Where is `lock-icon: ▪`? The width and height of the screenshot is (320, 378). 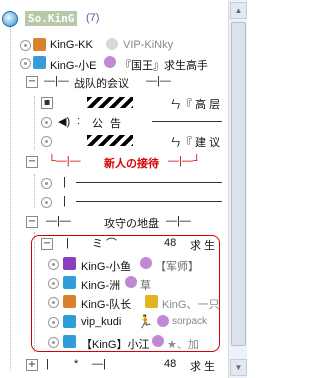 lock-icon: ▪ is located at coordinates (47, 103).